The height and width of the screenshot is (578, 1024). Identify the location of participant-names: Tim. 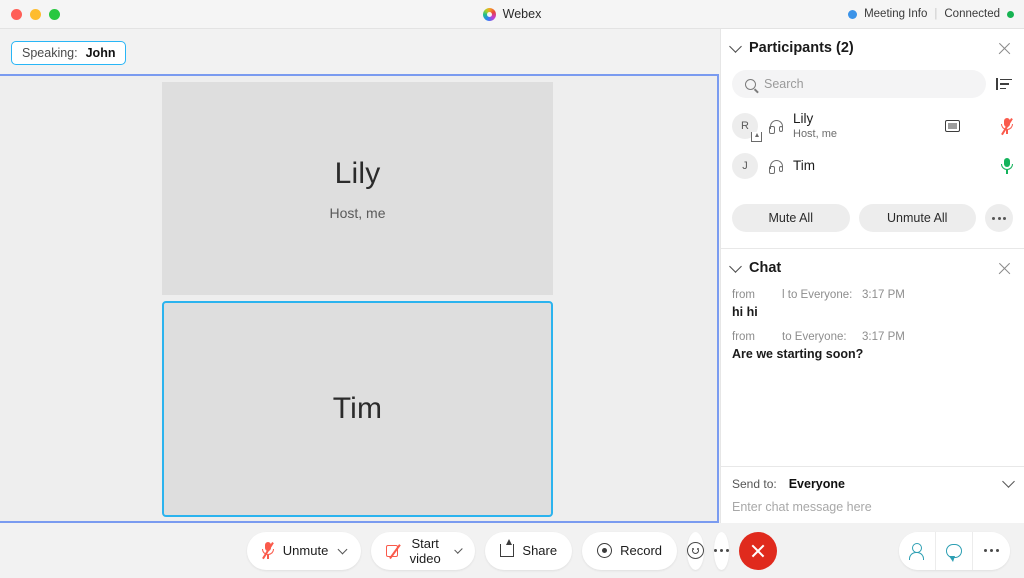
(896, 166).